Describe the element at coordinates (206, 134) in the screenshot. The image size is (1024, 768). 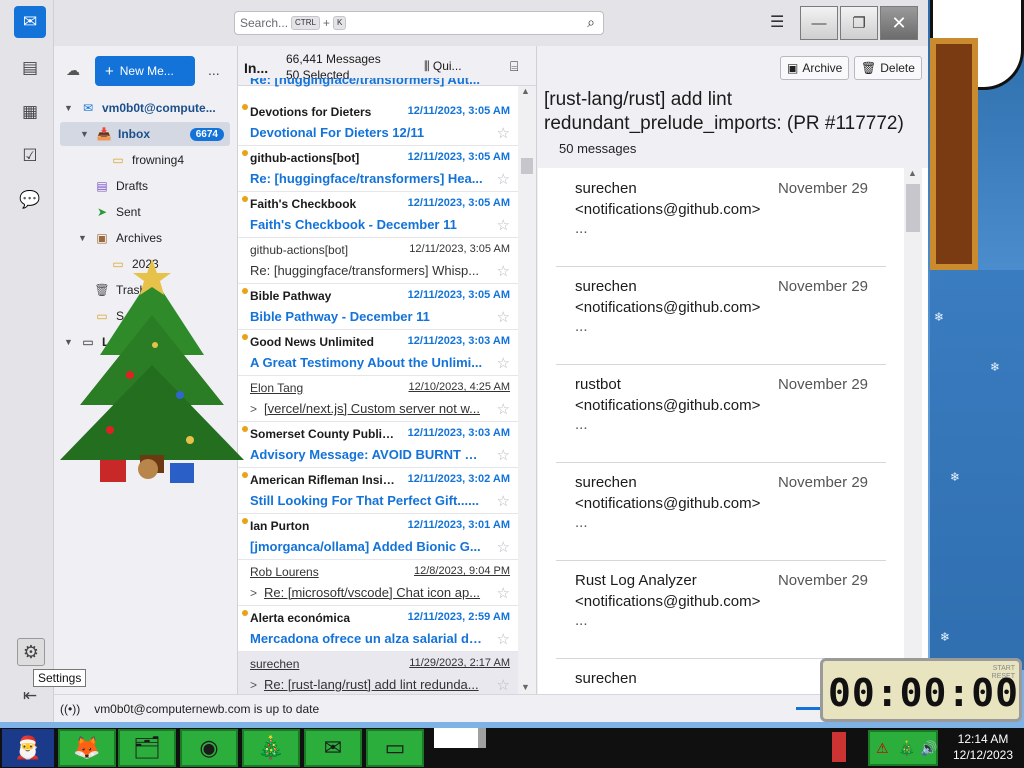
I see `unread-count-badge: 6674` at that location.